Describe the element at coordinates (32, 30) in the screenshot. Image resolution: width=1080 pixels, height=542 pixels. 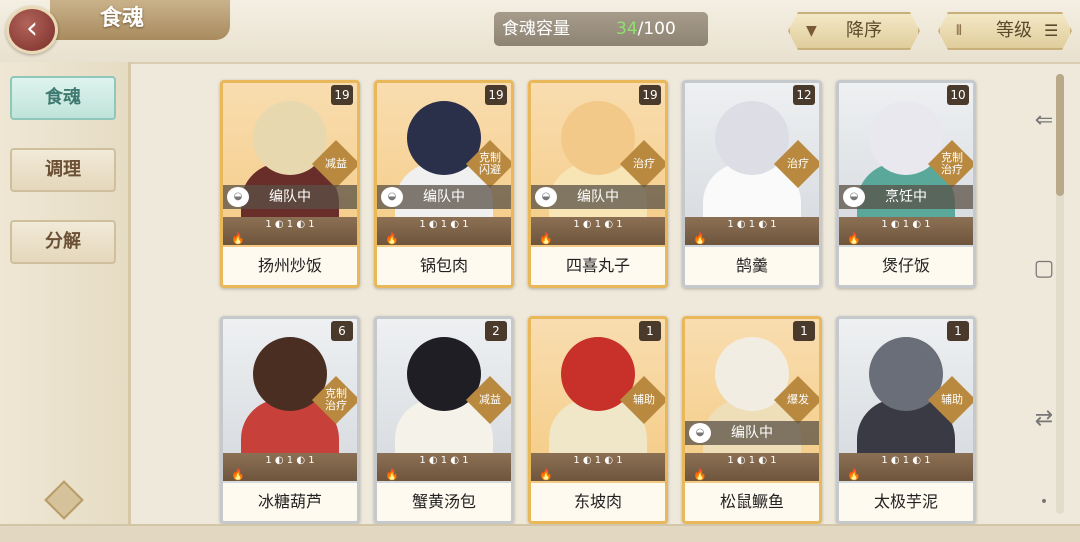
I see `back-arrow-icon: ‹` at that location.